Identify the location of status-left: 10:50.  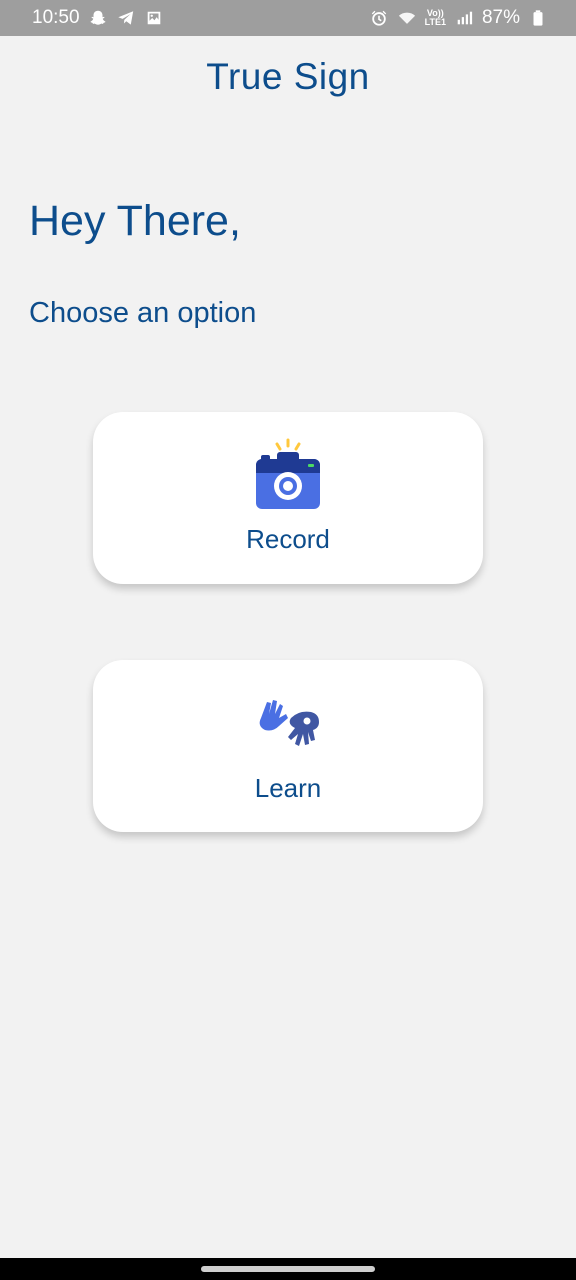
(98, 18).